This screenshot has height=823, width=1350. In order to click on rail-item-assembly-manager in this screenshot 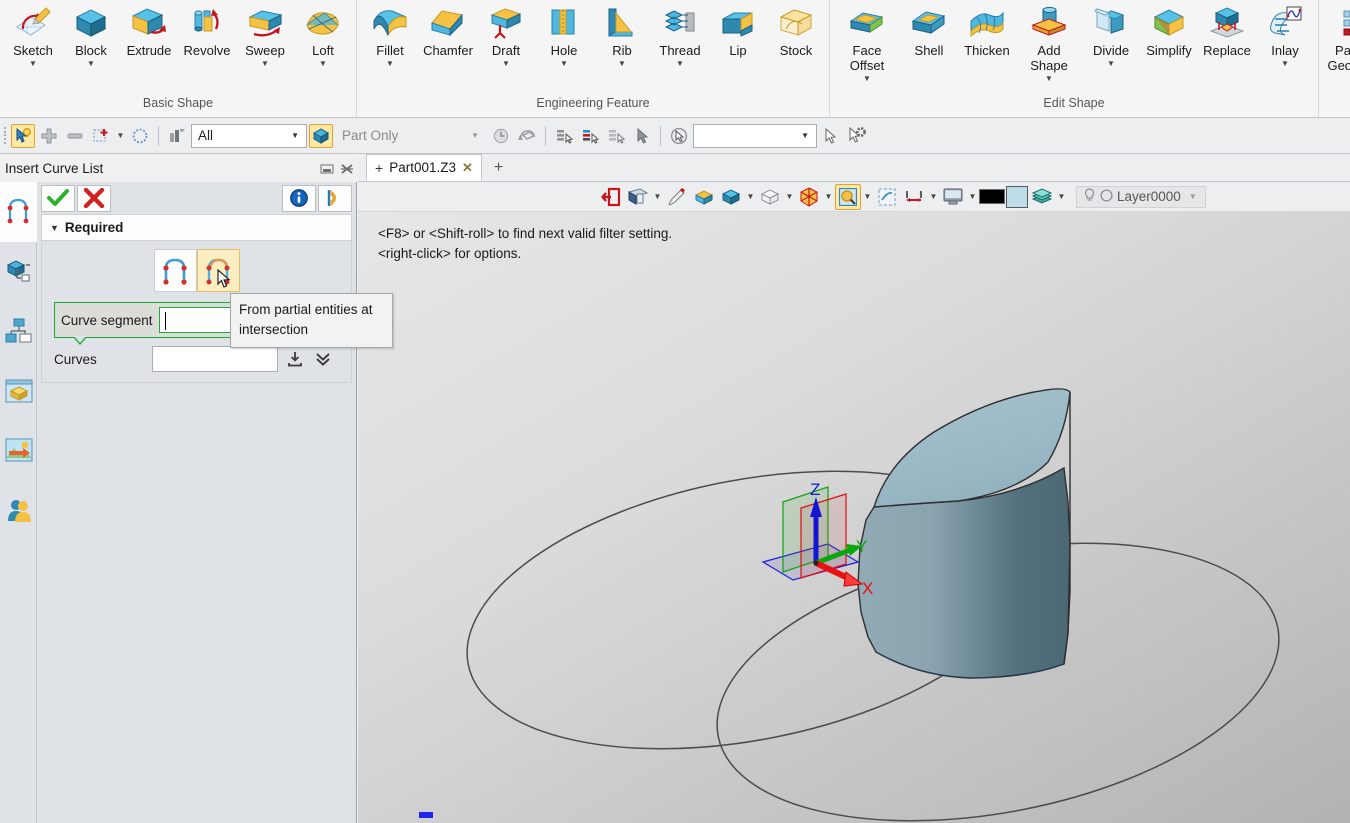, I will do `click(18, 332)`.